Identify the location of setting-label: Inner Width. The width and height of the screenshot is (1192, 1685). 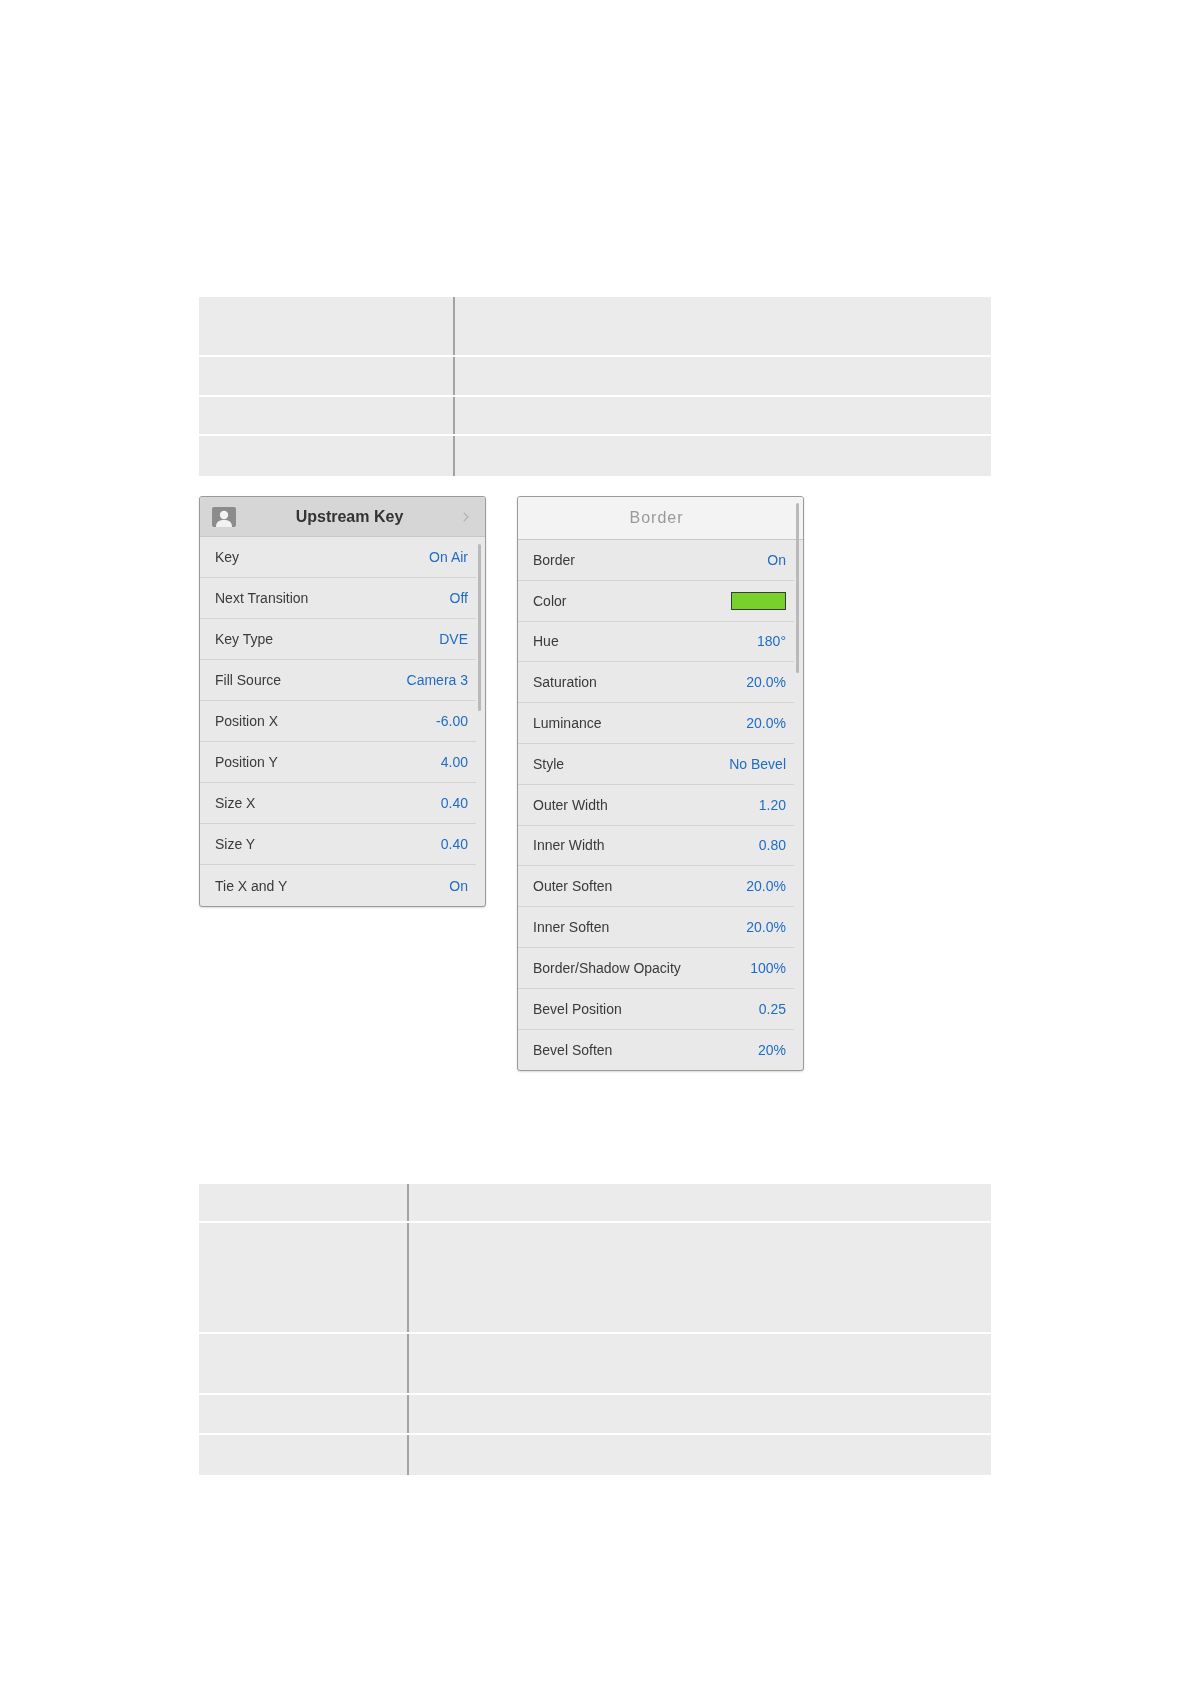
(569, 845).